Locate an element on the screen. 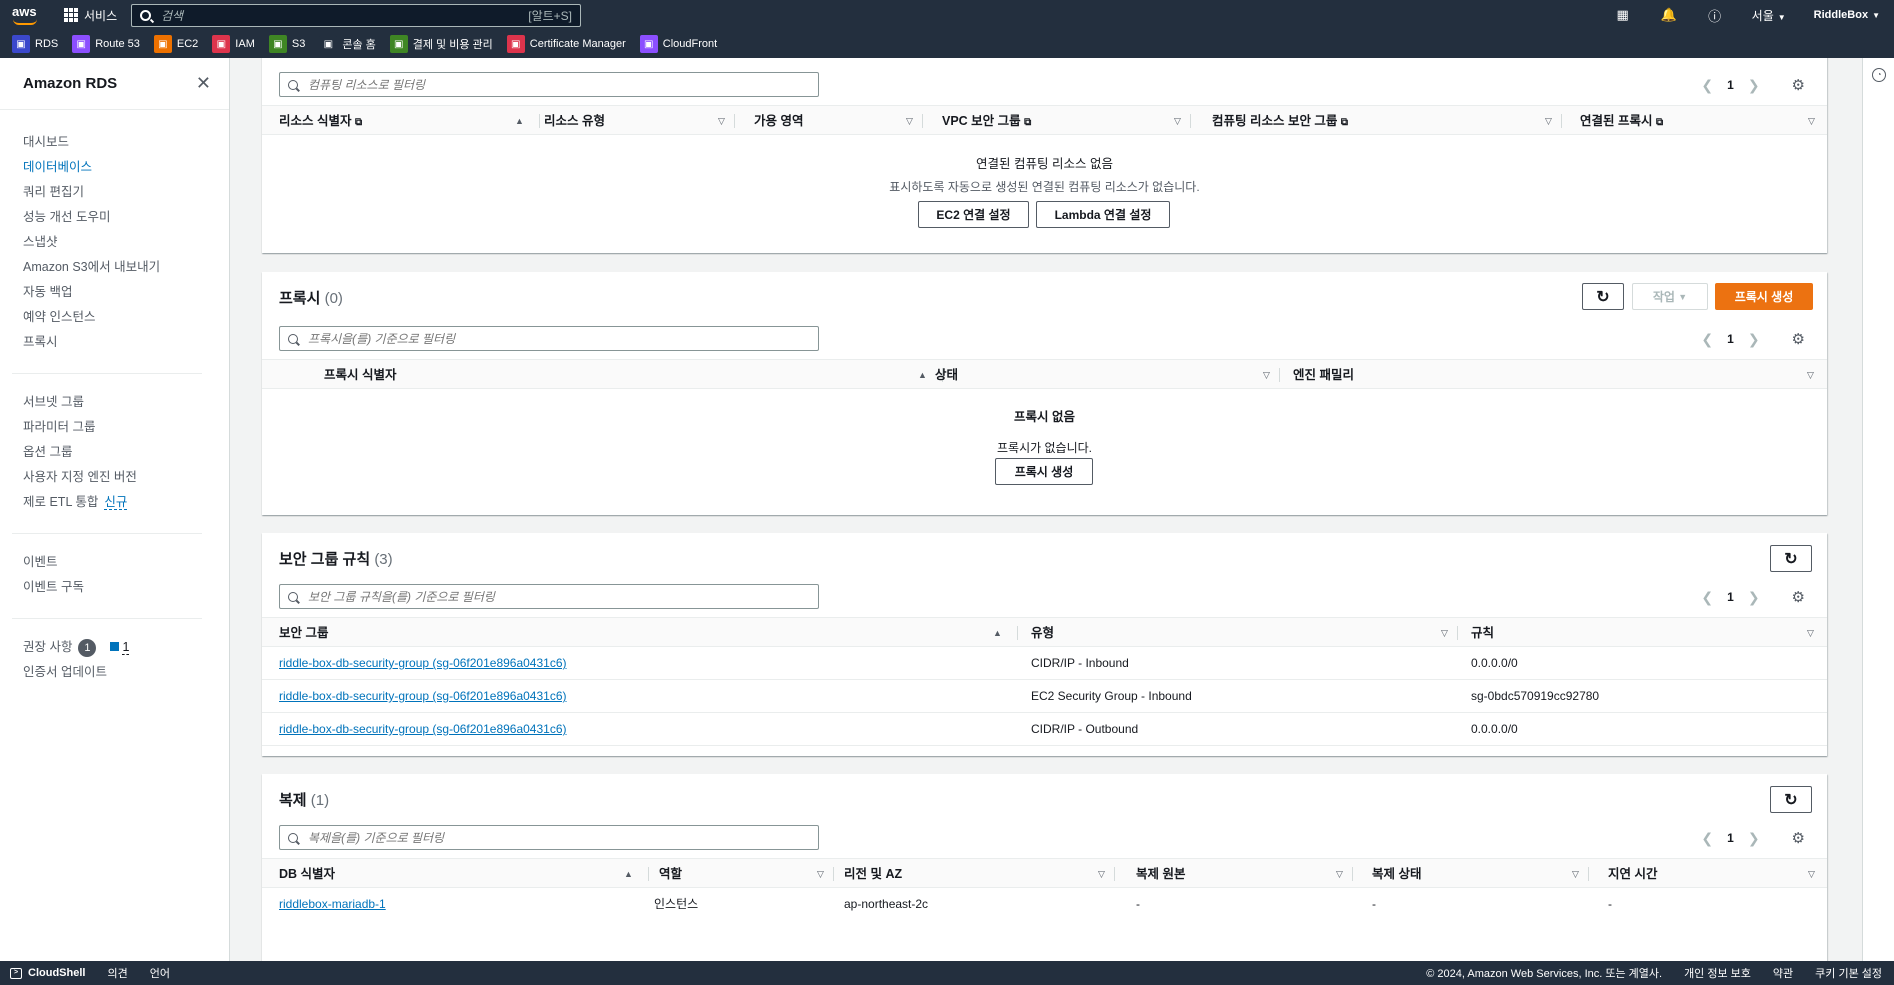 This screenshot has height=985, width=1894. col-resource-id: 리소스 식별자 ⧉ ▲ is located at coordinates (409, 121).